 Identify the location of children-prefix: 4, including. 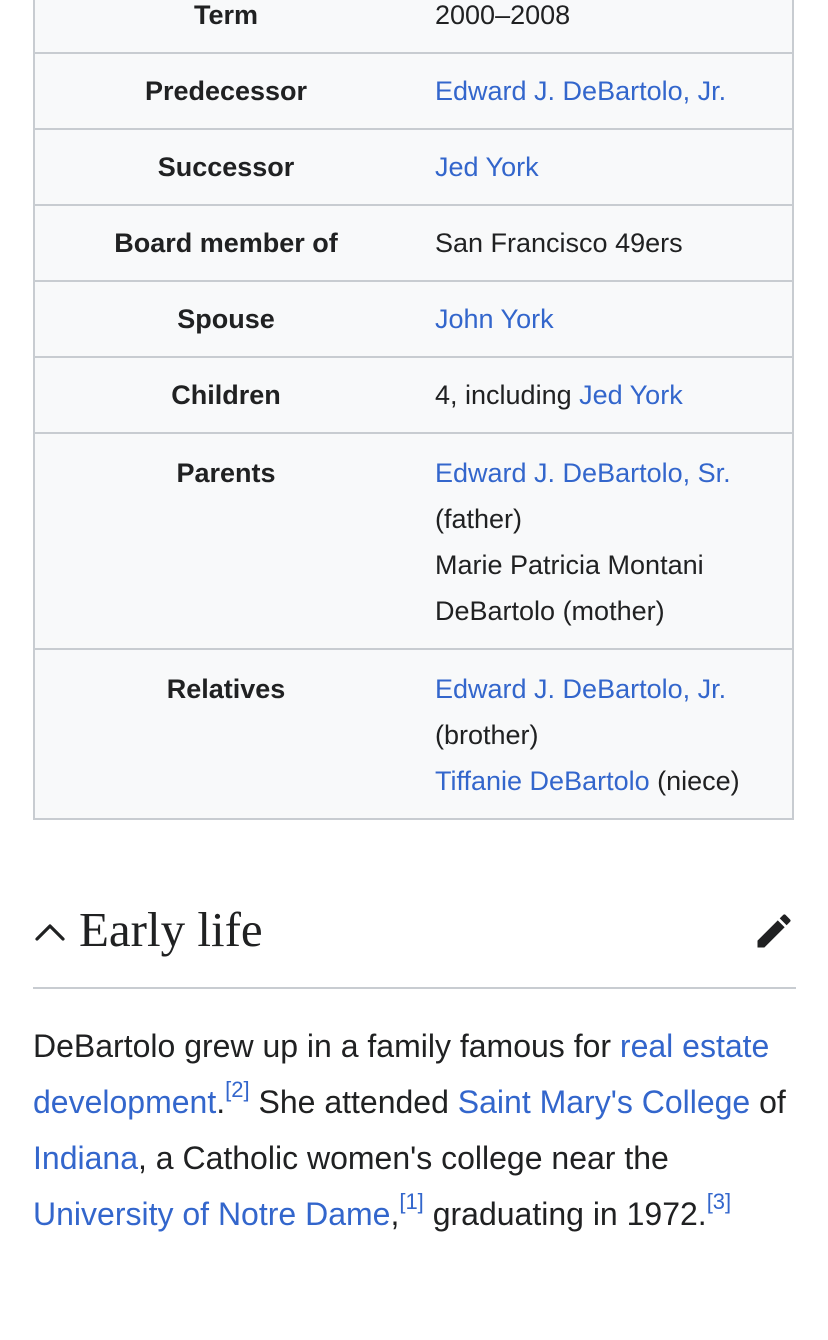
(507, 395).